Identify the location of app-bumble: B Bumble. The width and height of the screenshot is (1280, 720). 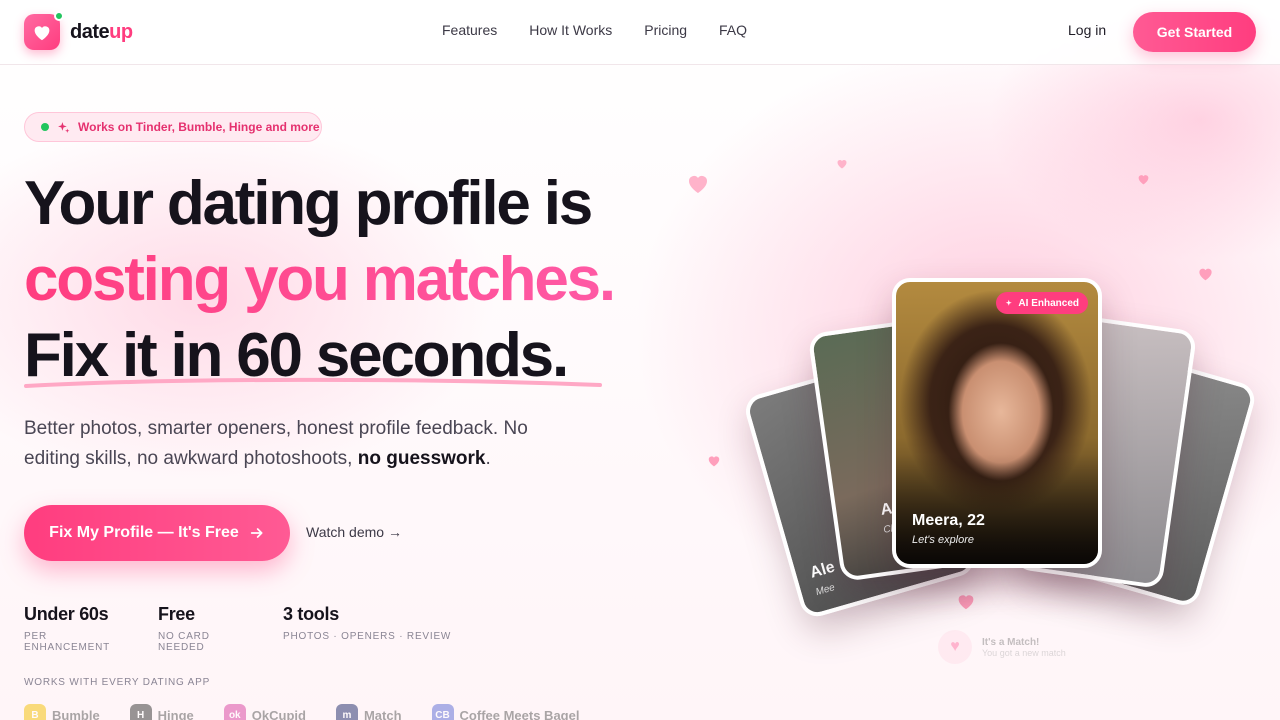
(62, 712).